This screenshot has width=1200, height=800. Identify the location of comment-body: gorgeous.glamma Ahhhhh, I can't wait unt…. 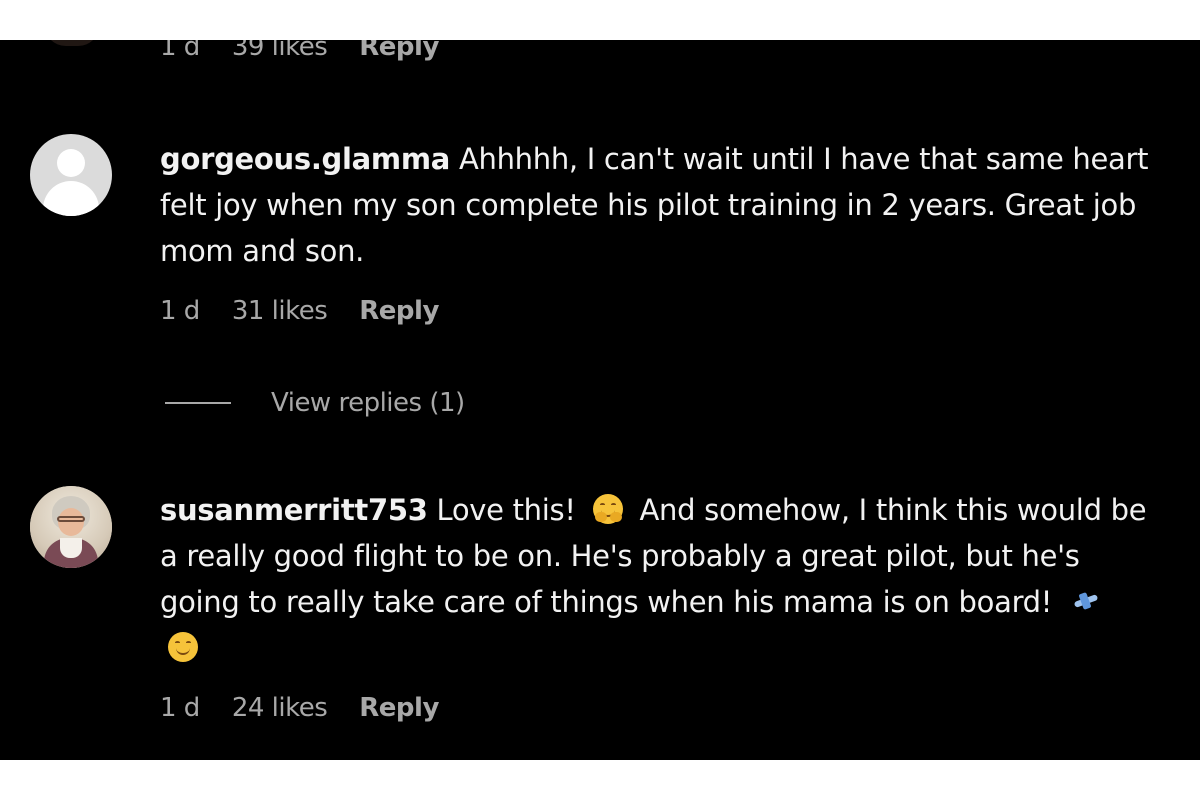
(655, 205).